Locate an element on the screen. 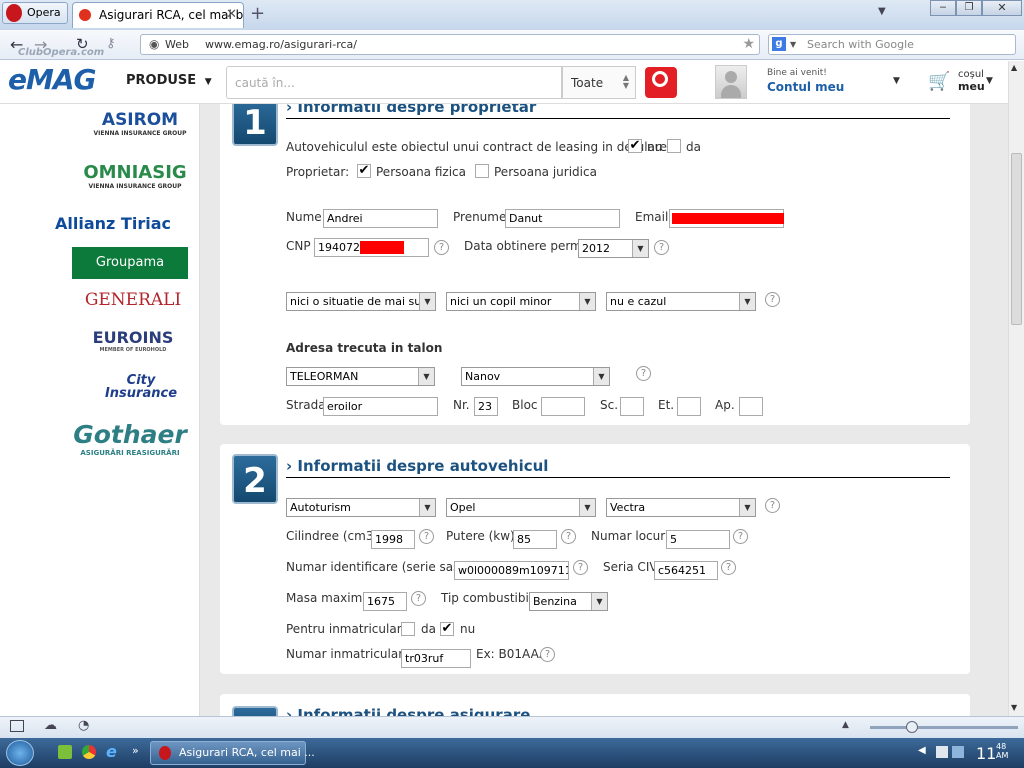 This screenshot has height=768, width=1024. masa-field: 1675 is located at coordinates (385, 601).